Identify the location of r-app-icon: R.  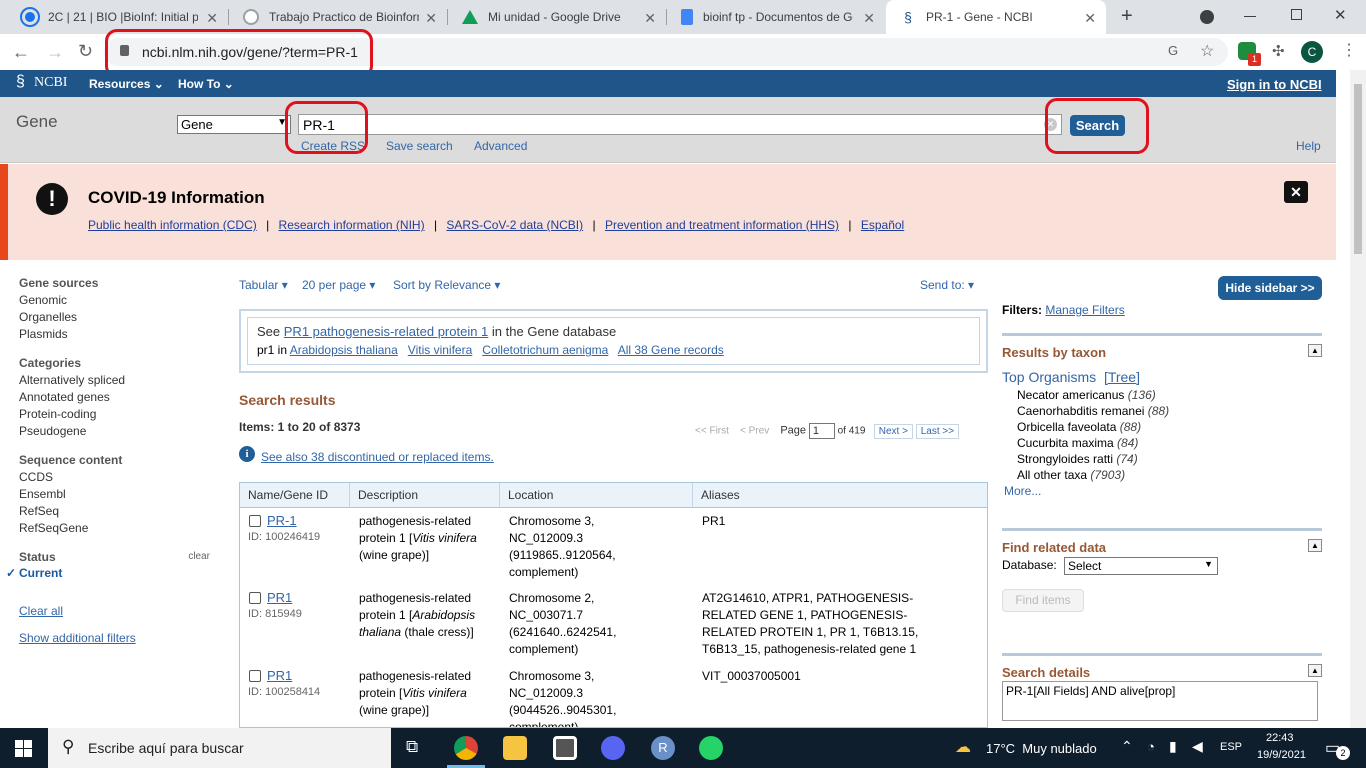
(663, 748).